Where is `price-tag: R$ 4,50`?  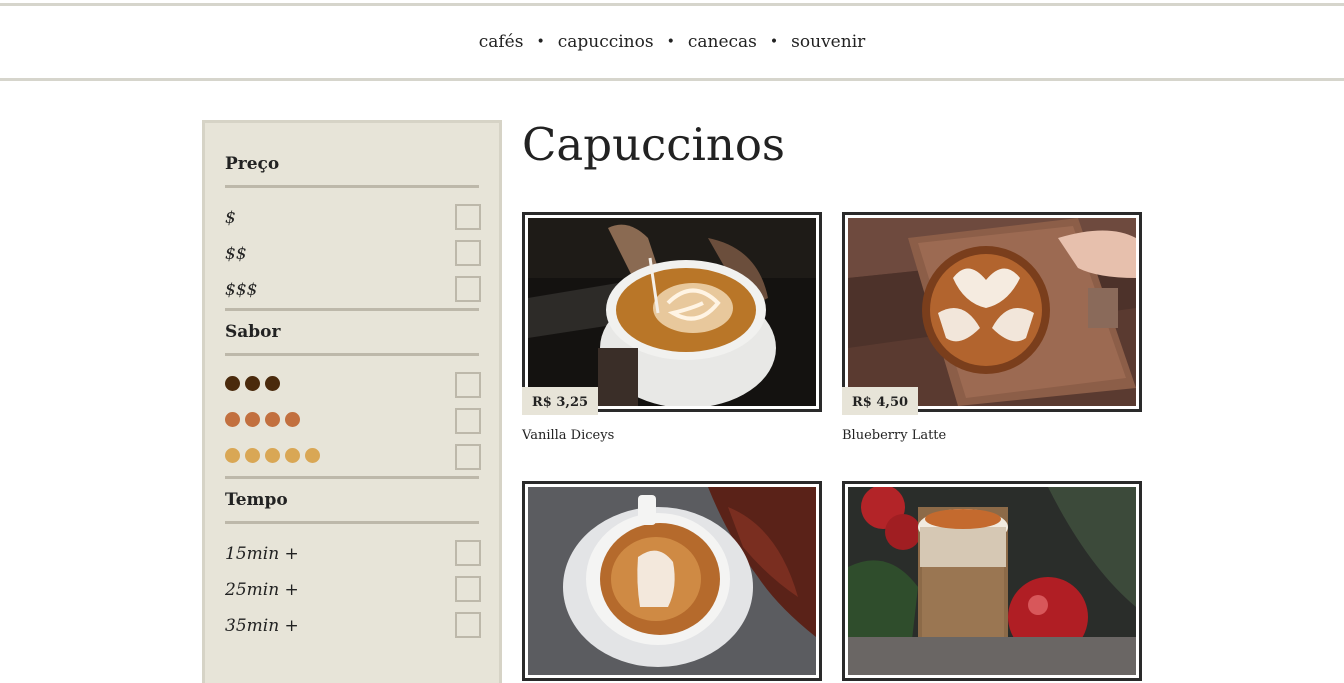 price-tag: R$ 4,50 is located at coordinates (880, 401).